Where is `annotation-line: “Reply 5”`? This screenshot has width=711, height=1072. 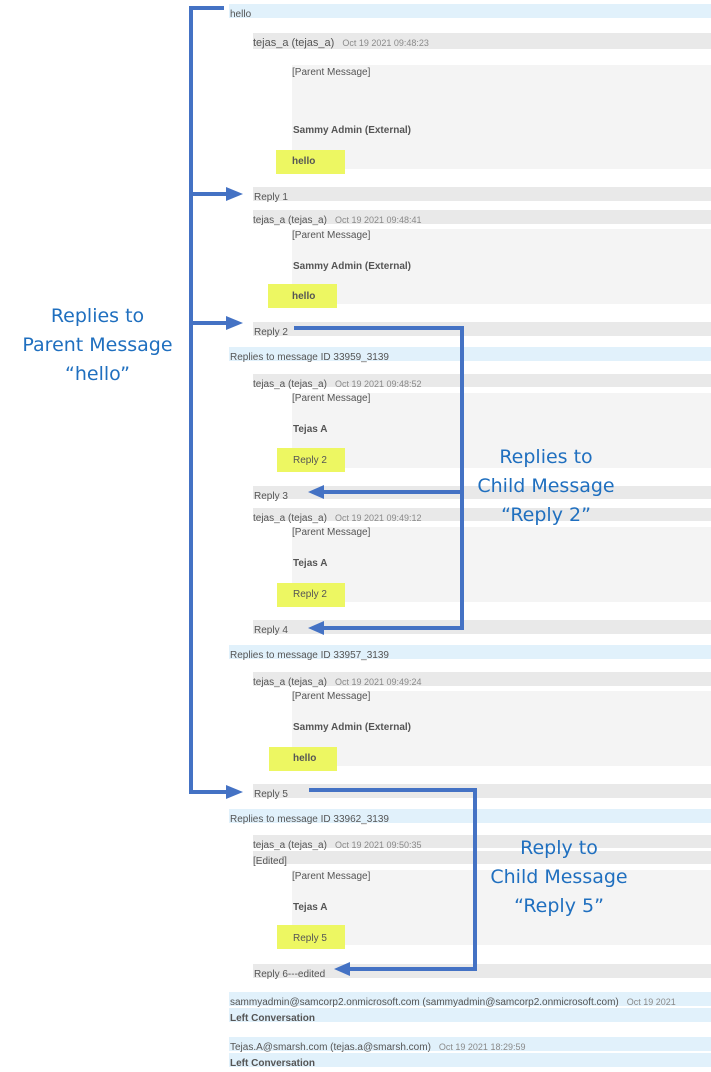
annotation-line: “Reply 5” is located at coordinates (559, 906).